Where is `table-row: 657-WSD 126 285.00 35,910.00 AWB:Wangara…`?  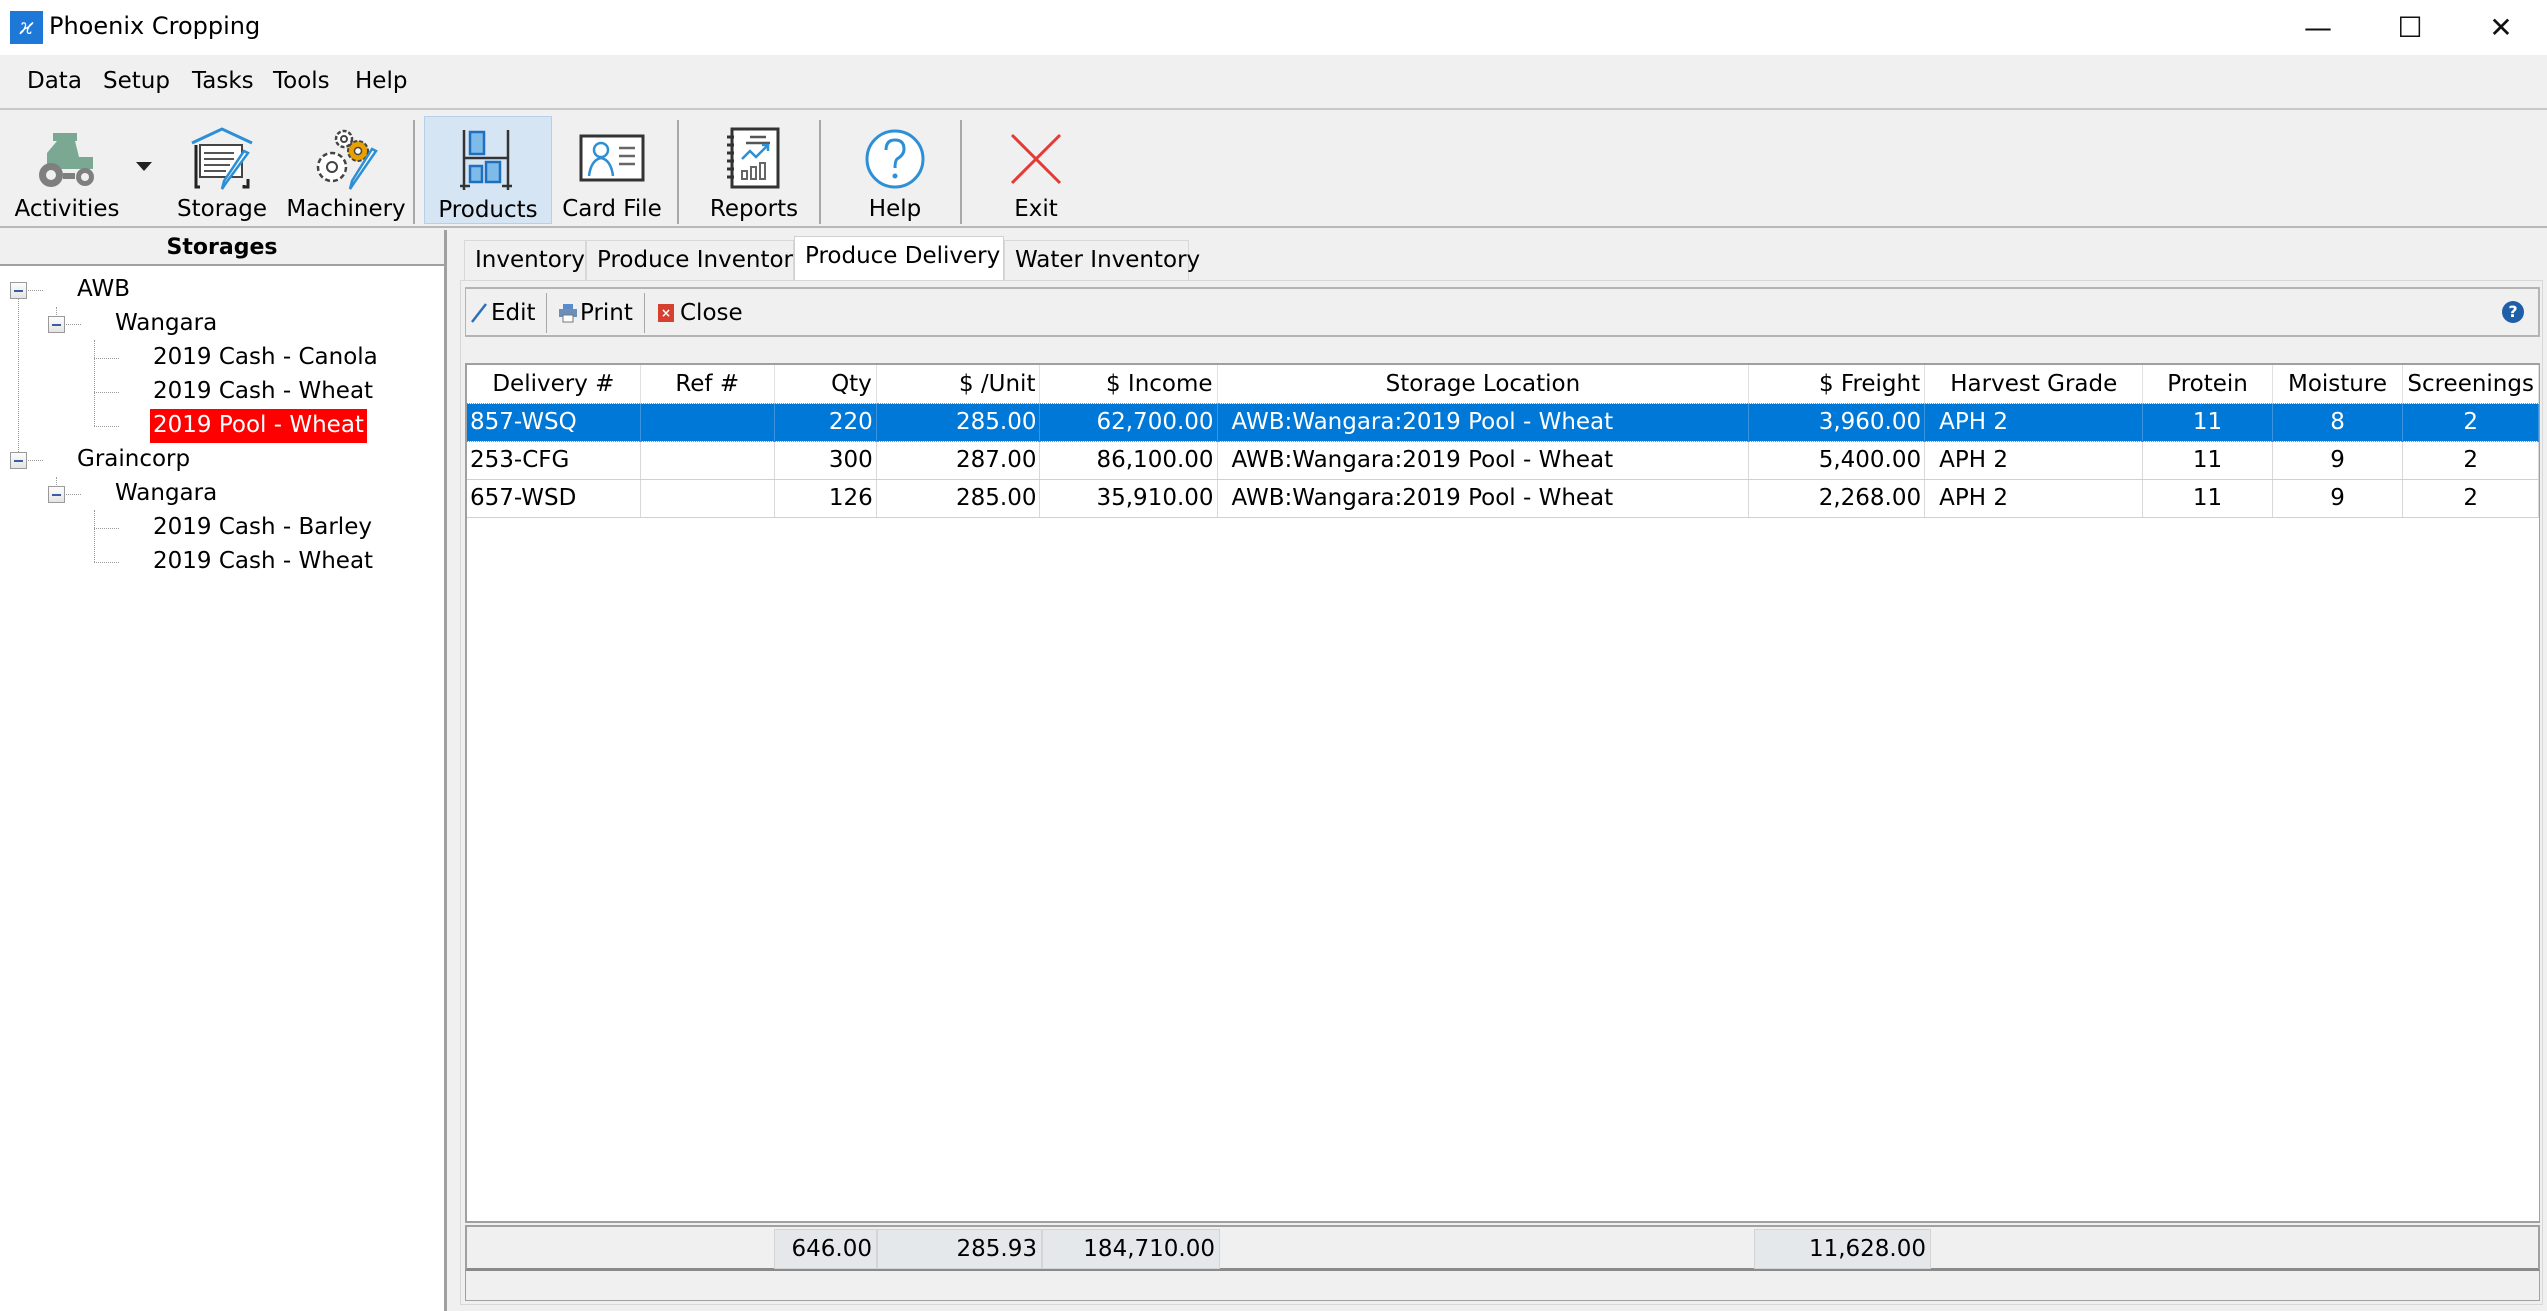
table-row: 657-WSD 126 285.00 35,910.00 AWB:Wangara… is located at coordinates (1503, 498).